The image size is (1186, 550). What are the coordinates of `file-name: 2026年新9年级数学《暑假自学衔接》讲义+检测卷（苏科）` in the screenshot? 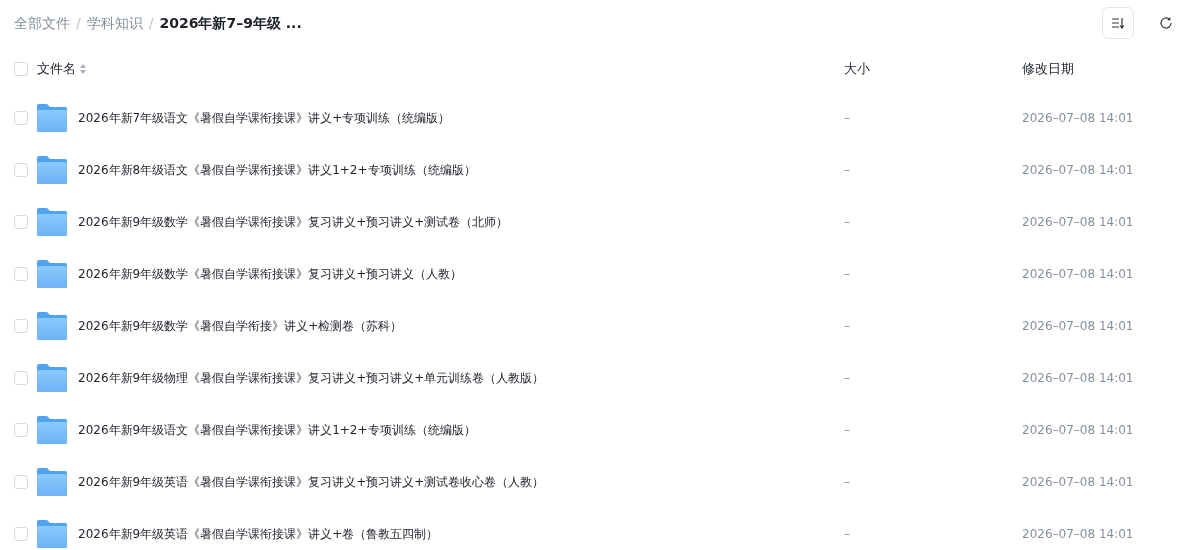 It's located at (240, 326).